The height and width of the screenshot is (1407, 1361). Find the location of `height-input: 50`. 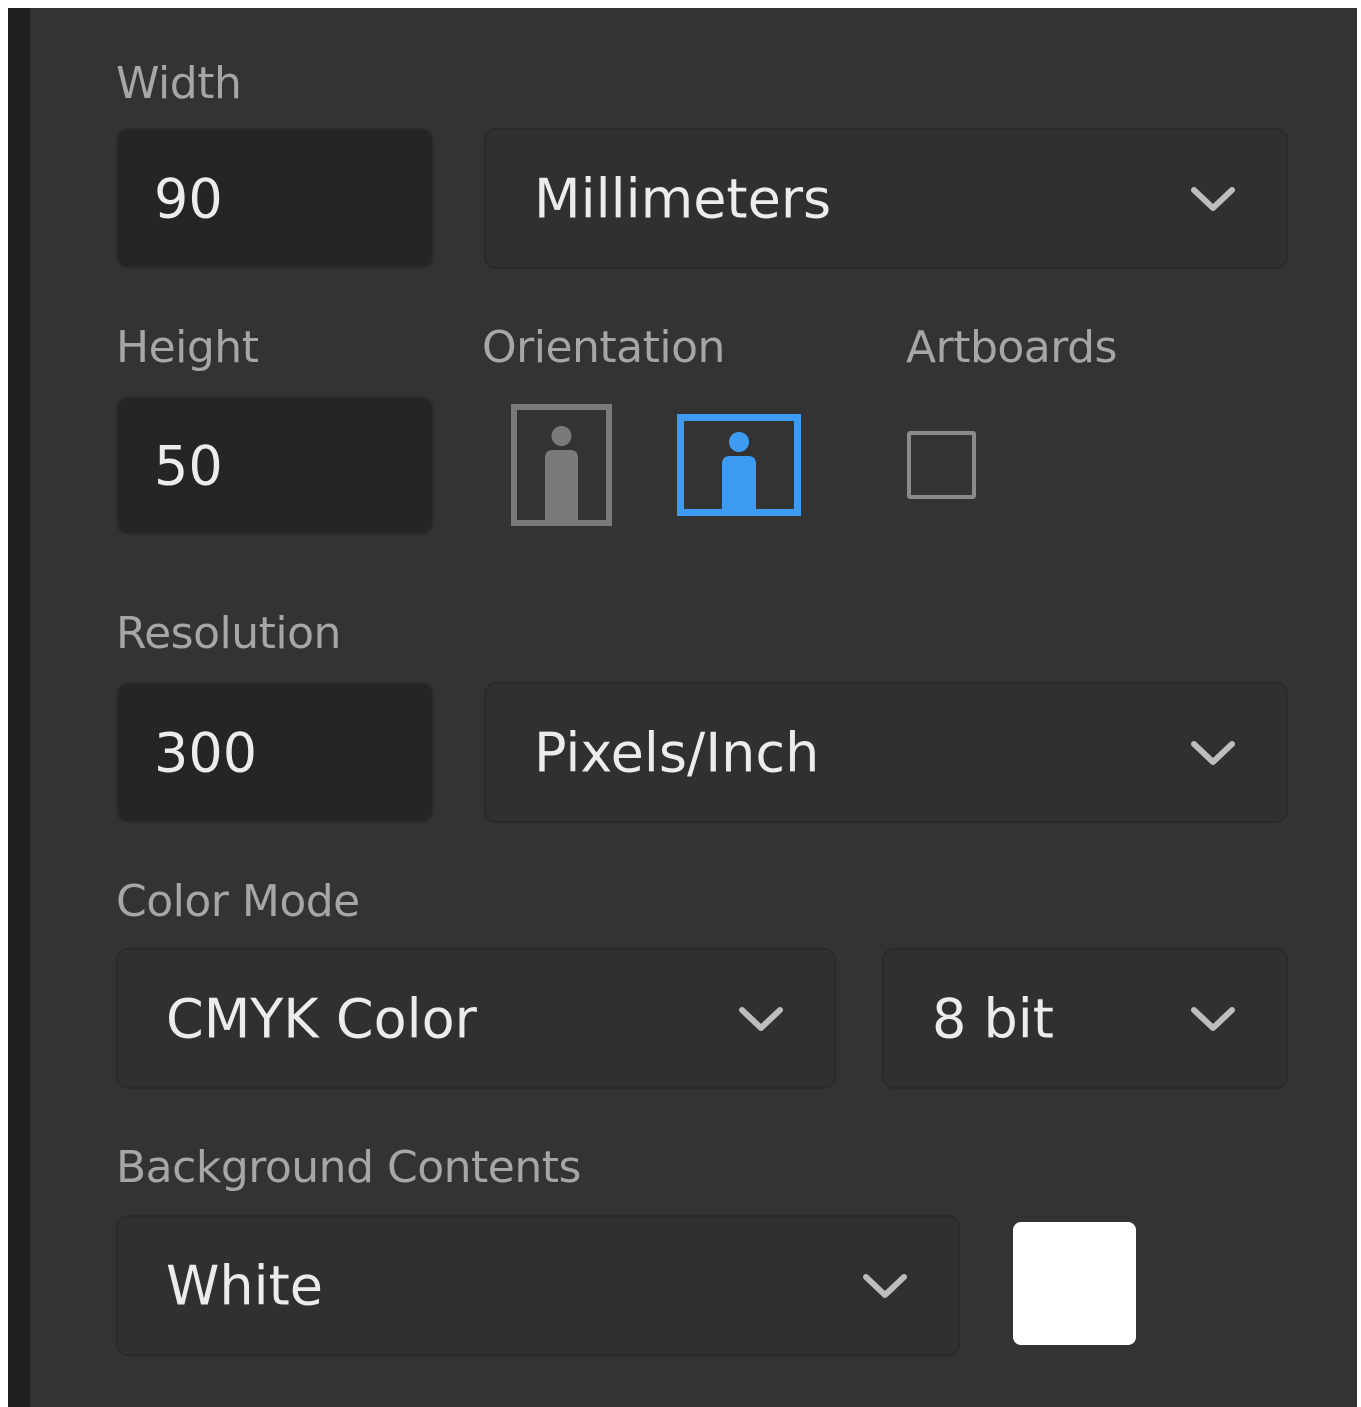

height-input: 50 is located at coordinates (275, 465).